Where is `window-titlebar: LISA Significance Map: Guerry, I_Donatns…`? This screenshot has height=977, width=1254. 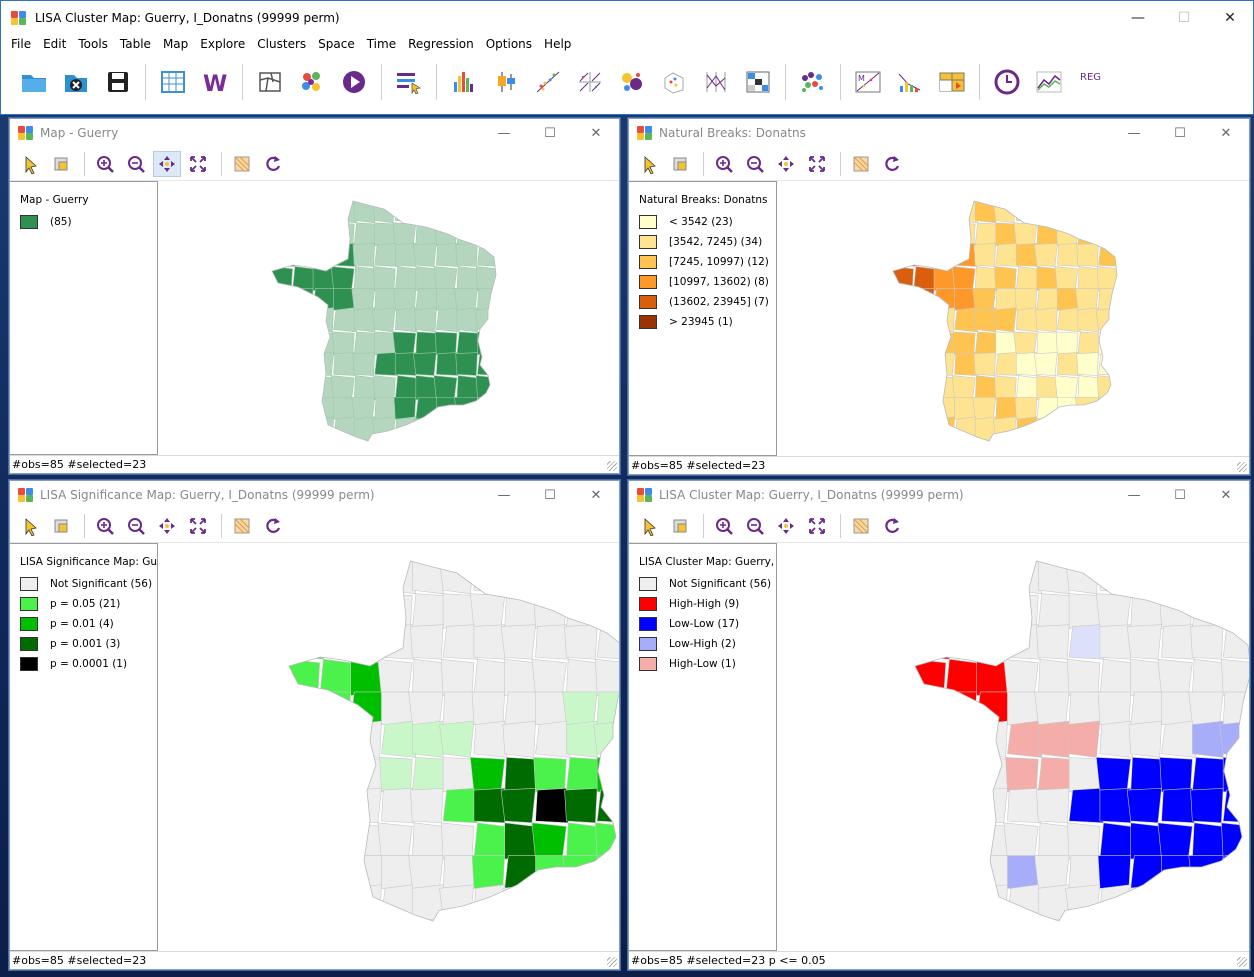
window-titlebar: LISA Significance Map: Guerry, I_Donatns… is located at coordinates (314, 495).